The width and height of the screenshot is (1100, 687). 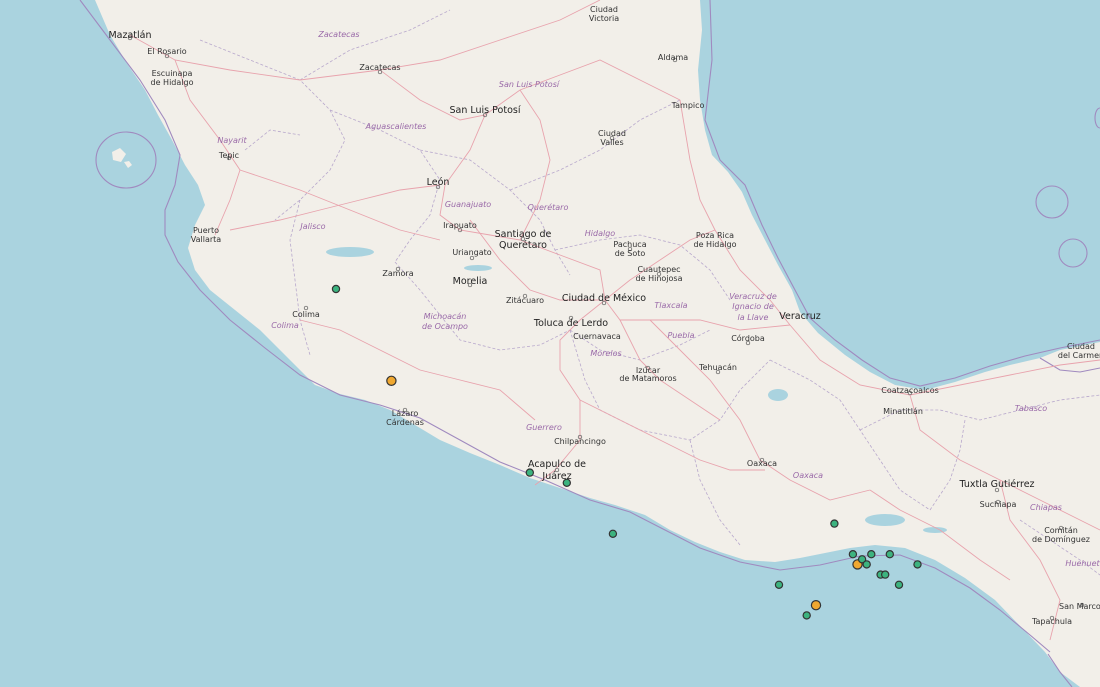 What do you see at coordinates (445, 326) in the screenshot?
I see `state-label: de Ocampo` at bounding box center [445, 326].